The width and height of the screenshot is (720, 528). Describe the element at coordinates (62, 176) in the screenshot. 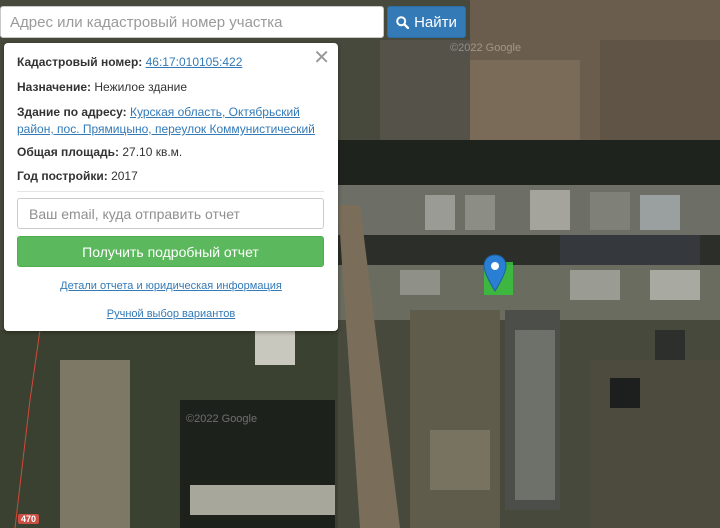

I see `year-label: Год постройки:` at that location.